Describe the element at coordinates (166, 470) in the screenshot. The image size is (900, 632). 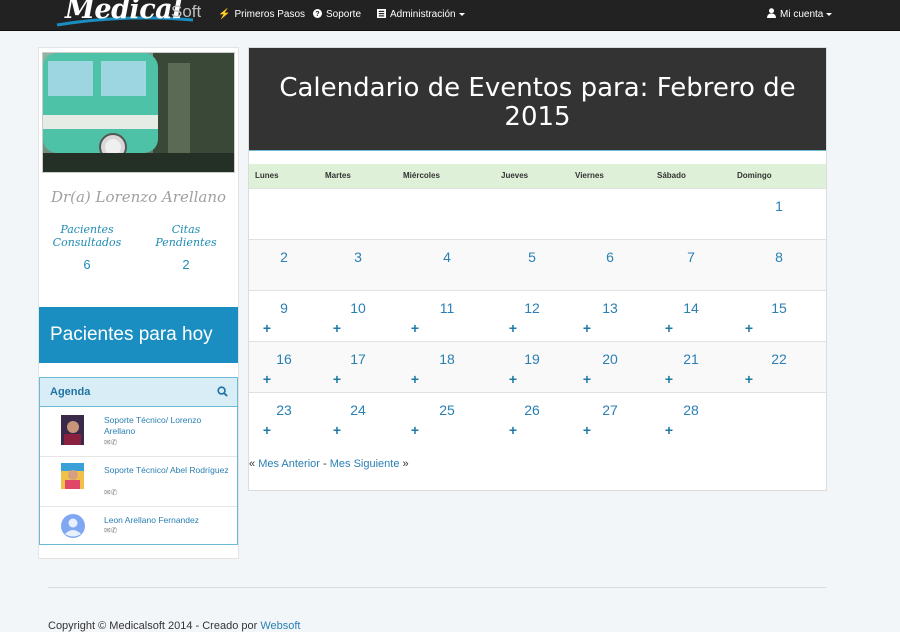
I see `agenda-item-text: Soporte Técnico/ Abel Rodríguez` at that location.